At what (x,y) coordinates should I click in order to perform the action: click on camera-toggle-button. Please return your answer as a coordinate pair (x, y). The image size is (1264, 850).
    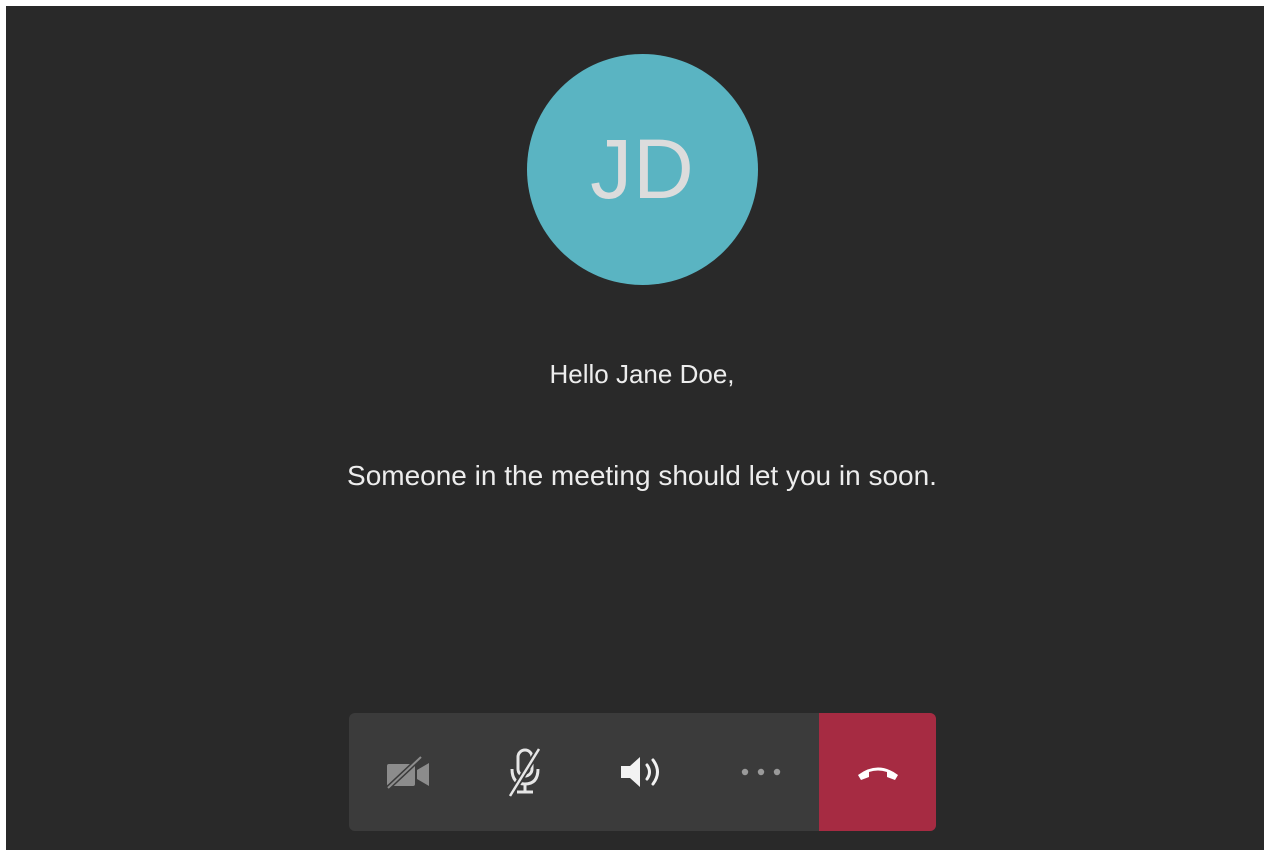
    Looking at the image, I should click on (408, 772).